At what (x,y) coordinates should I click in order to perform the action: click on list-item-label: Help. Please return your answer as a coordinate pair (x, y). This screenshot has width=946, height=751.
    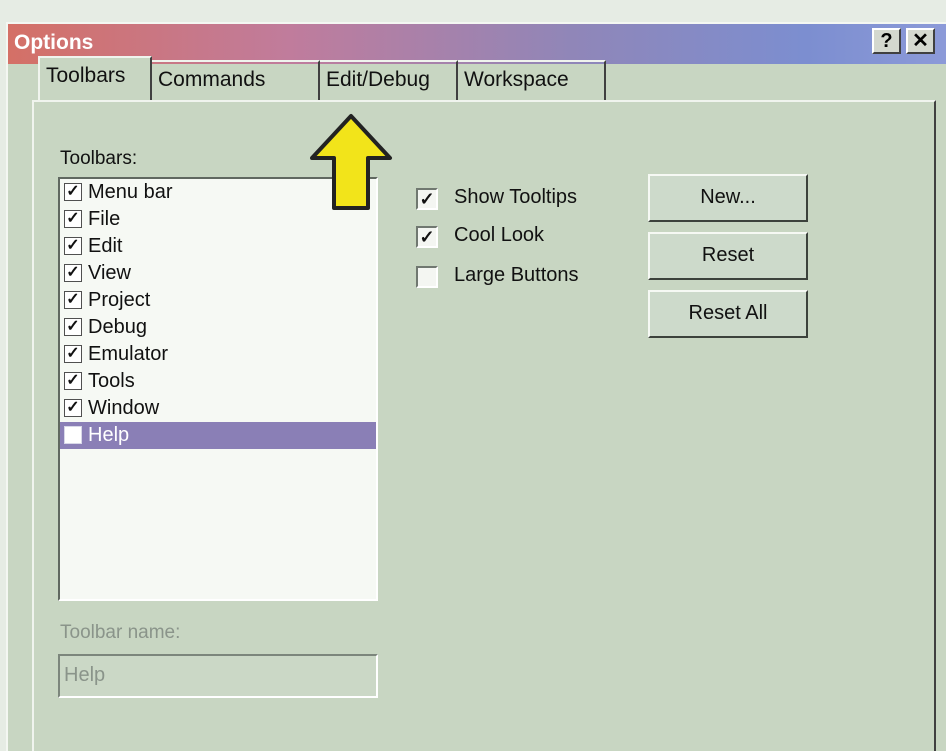
    Looking at the image, I should click on (109, 435).